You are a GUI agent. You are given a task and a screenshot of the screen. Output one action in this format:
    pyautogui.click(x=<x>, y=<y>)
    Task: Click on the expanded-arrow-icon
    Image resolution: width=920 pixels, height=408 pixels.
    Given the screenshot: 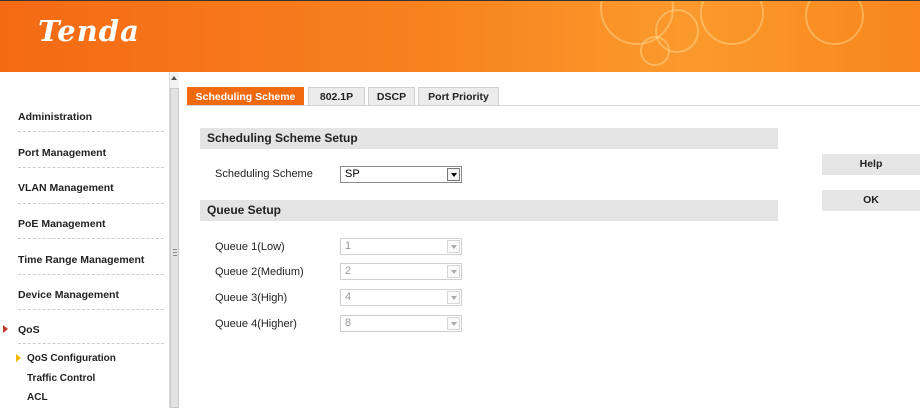 What is the action you would take?
    pyautogui.click(x=5, y=329)
    